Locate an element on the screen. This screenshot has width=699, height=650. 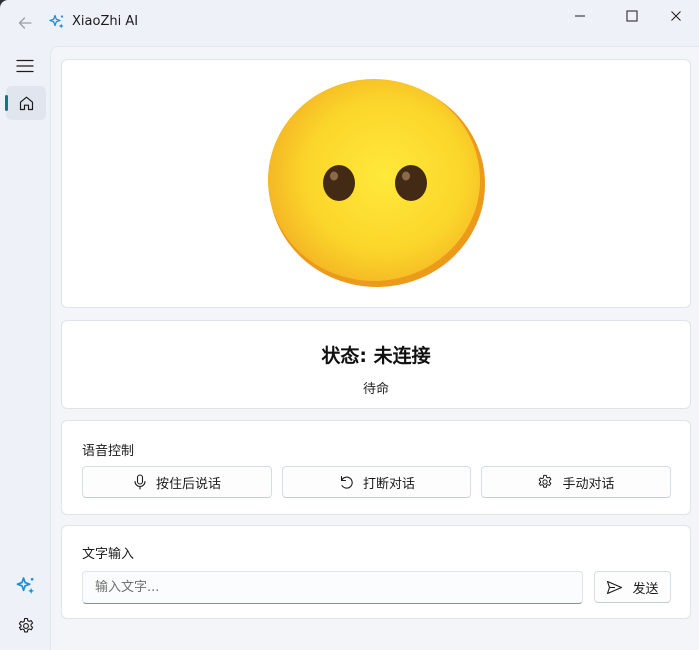
push-to-talk-label: 按住后说话 is located at coordinates (188, 484).